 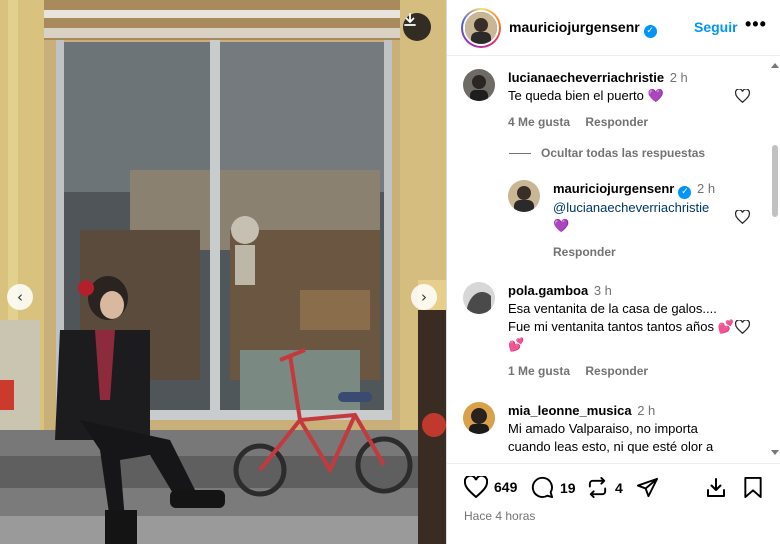 What do you see at coordinates (586, 95) in the screenshot?
I see `comment-text: Te queda bien el puerto 💜` at bounding box center [586, 95].